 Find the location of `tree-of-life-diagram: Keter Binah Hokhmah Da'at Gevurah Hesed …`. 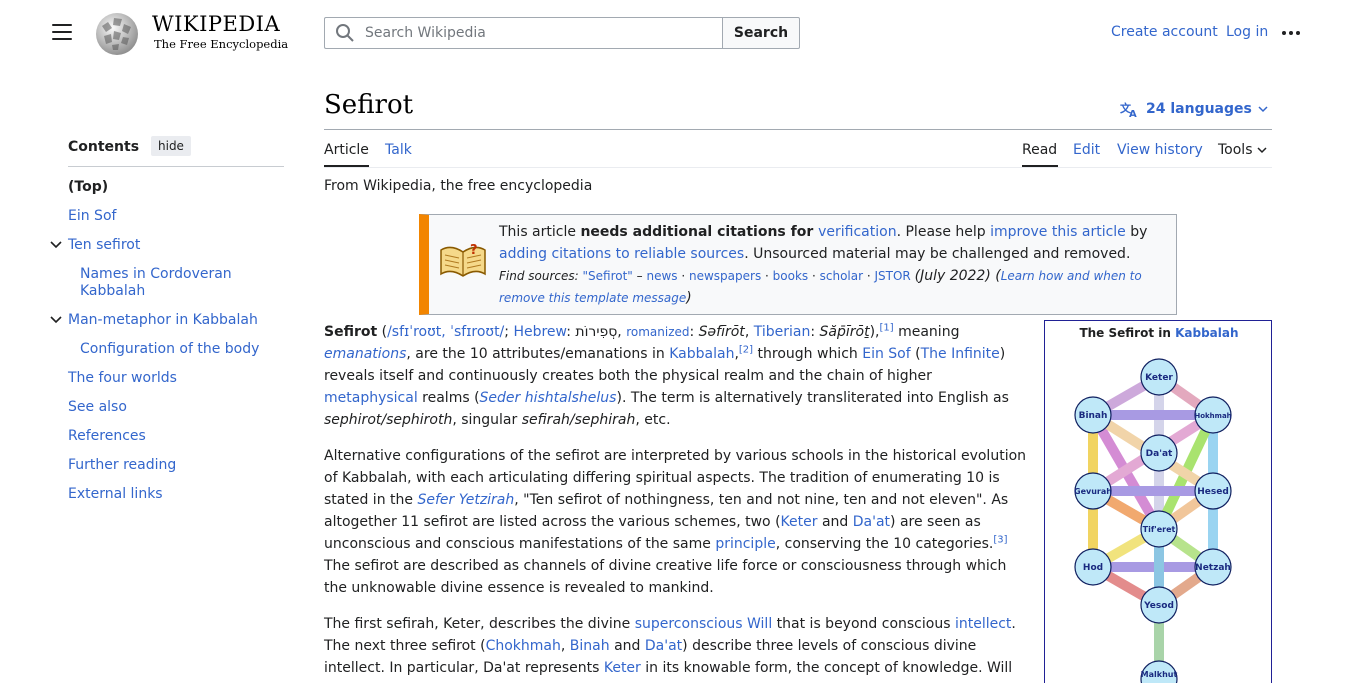

tree-of-life-diagram: Keter Binah Hokhmah Da'at Gevurah Hesed … is located at coordinates (1158, 516).